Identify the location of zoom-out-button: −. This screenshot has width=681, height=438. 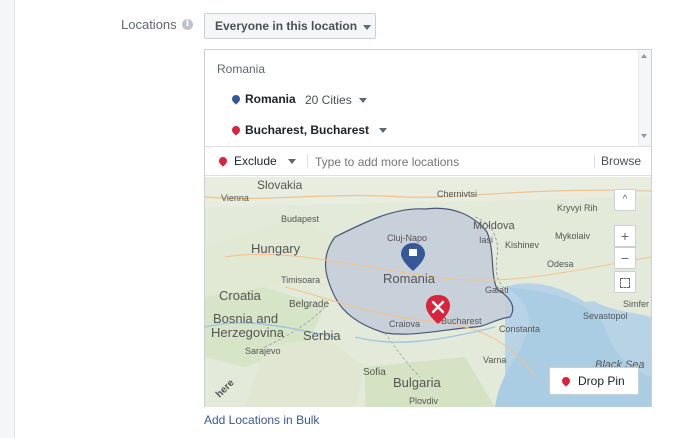
(625, 258).